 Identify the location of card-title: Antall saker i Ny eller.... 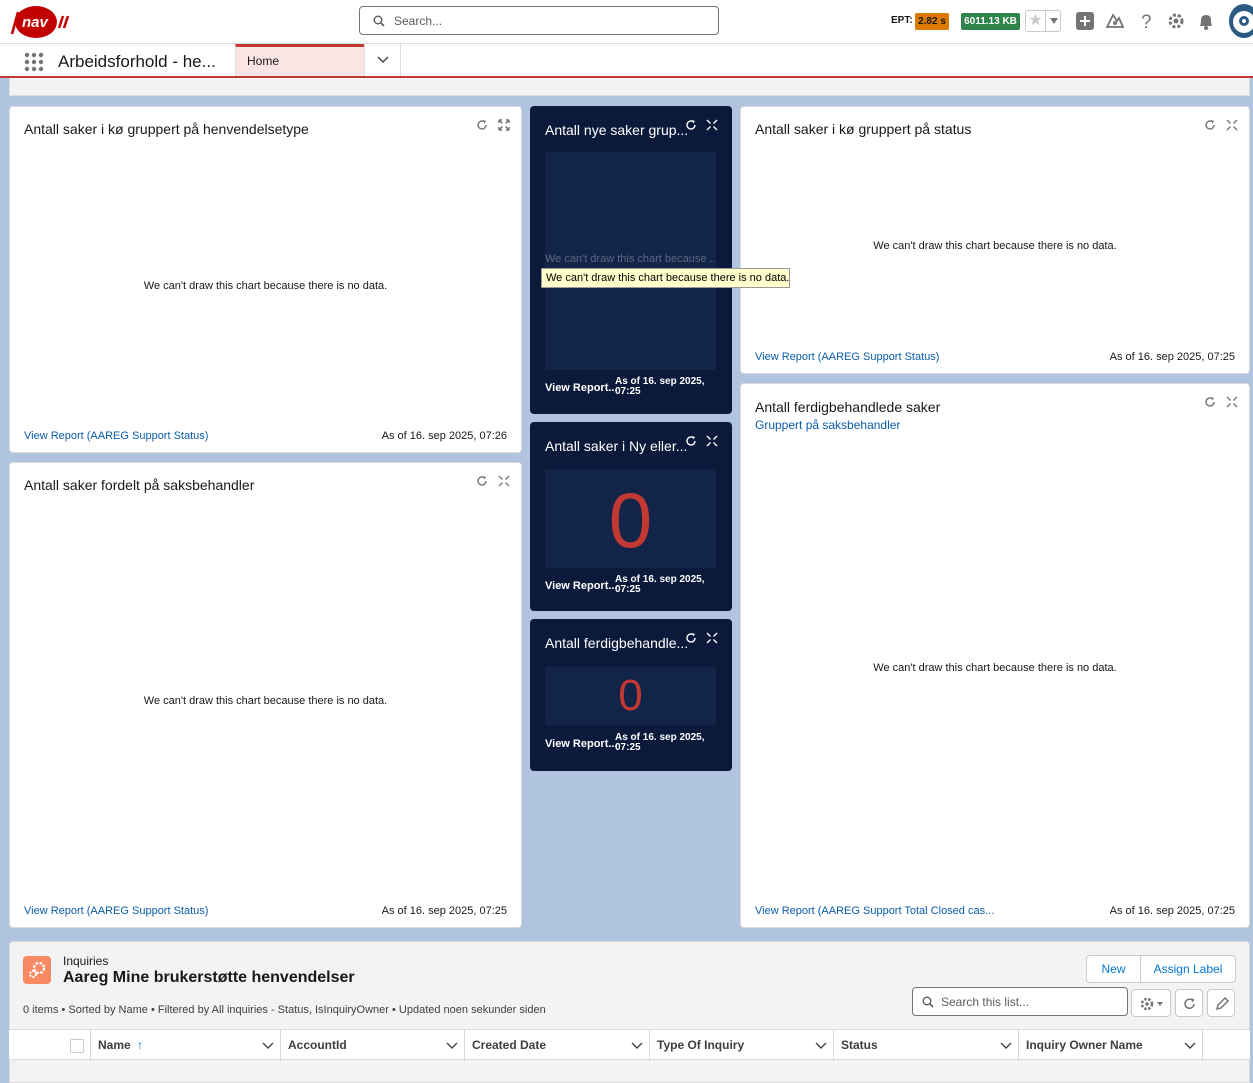
(616, 446).